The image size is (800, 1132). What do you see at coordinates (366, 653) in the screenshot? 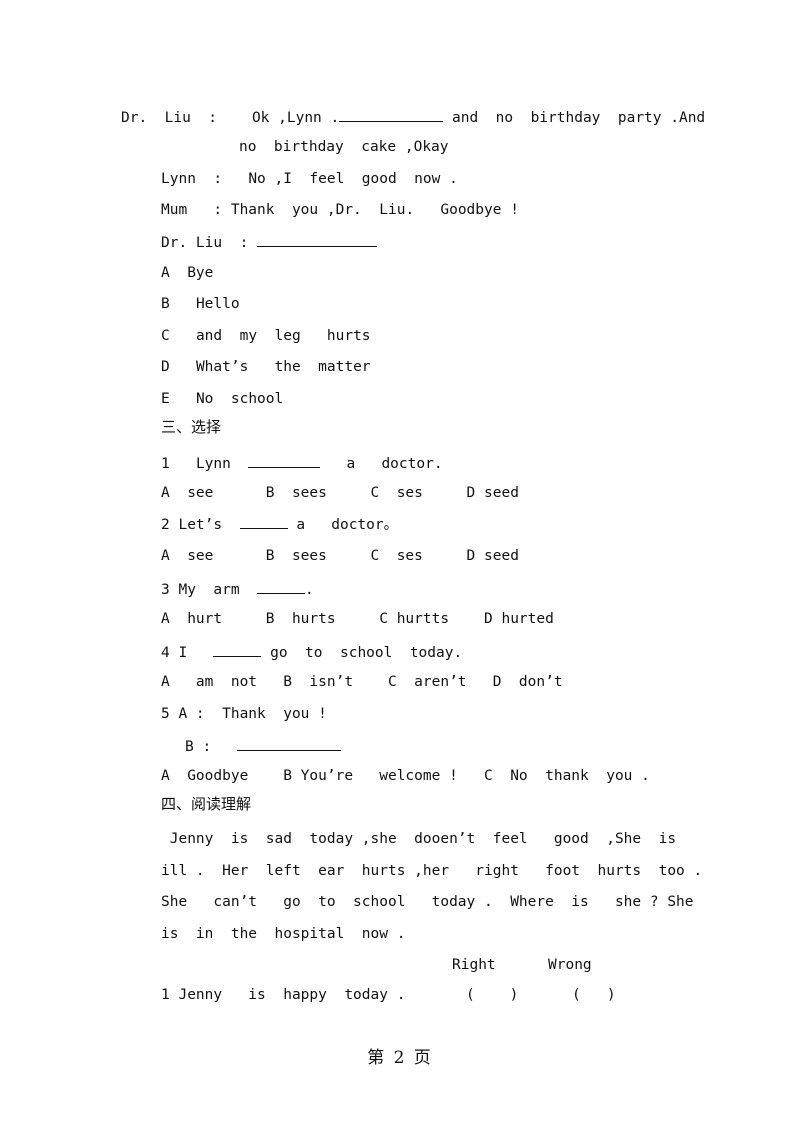
I see `question-text: go to school today.` at bounding box center [366, 653].